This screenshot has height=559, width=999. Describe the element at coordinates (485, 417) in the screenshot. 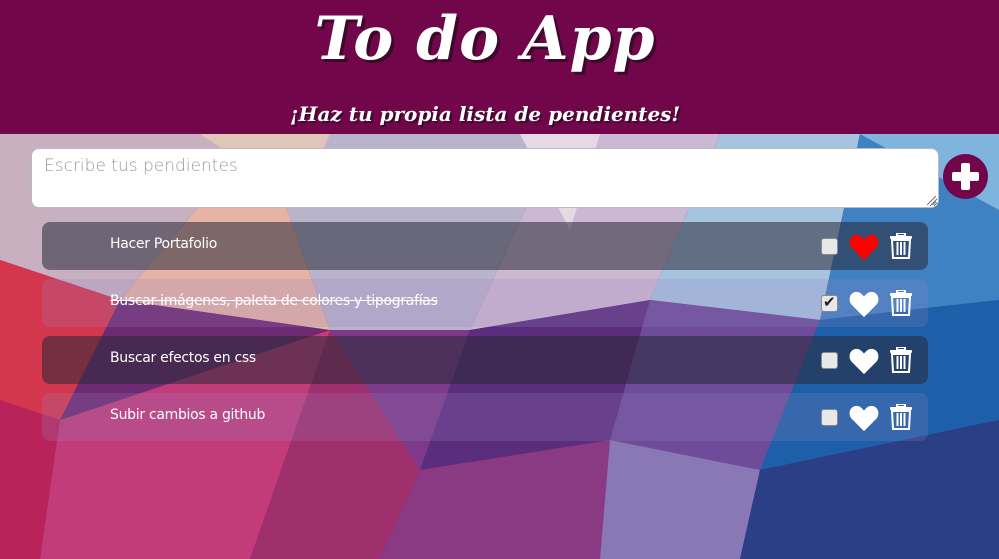

I see `todo-item: Subir cambios a github` at that location.